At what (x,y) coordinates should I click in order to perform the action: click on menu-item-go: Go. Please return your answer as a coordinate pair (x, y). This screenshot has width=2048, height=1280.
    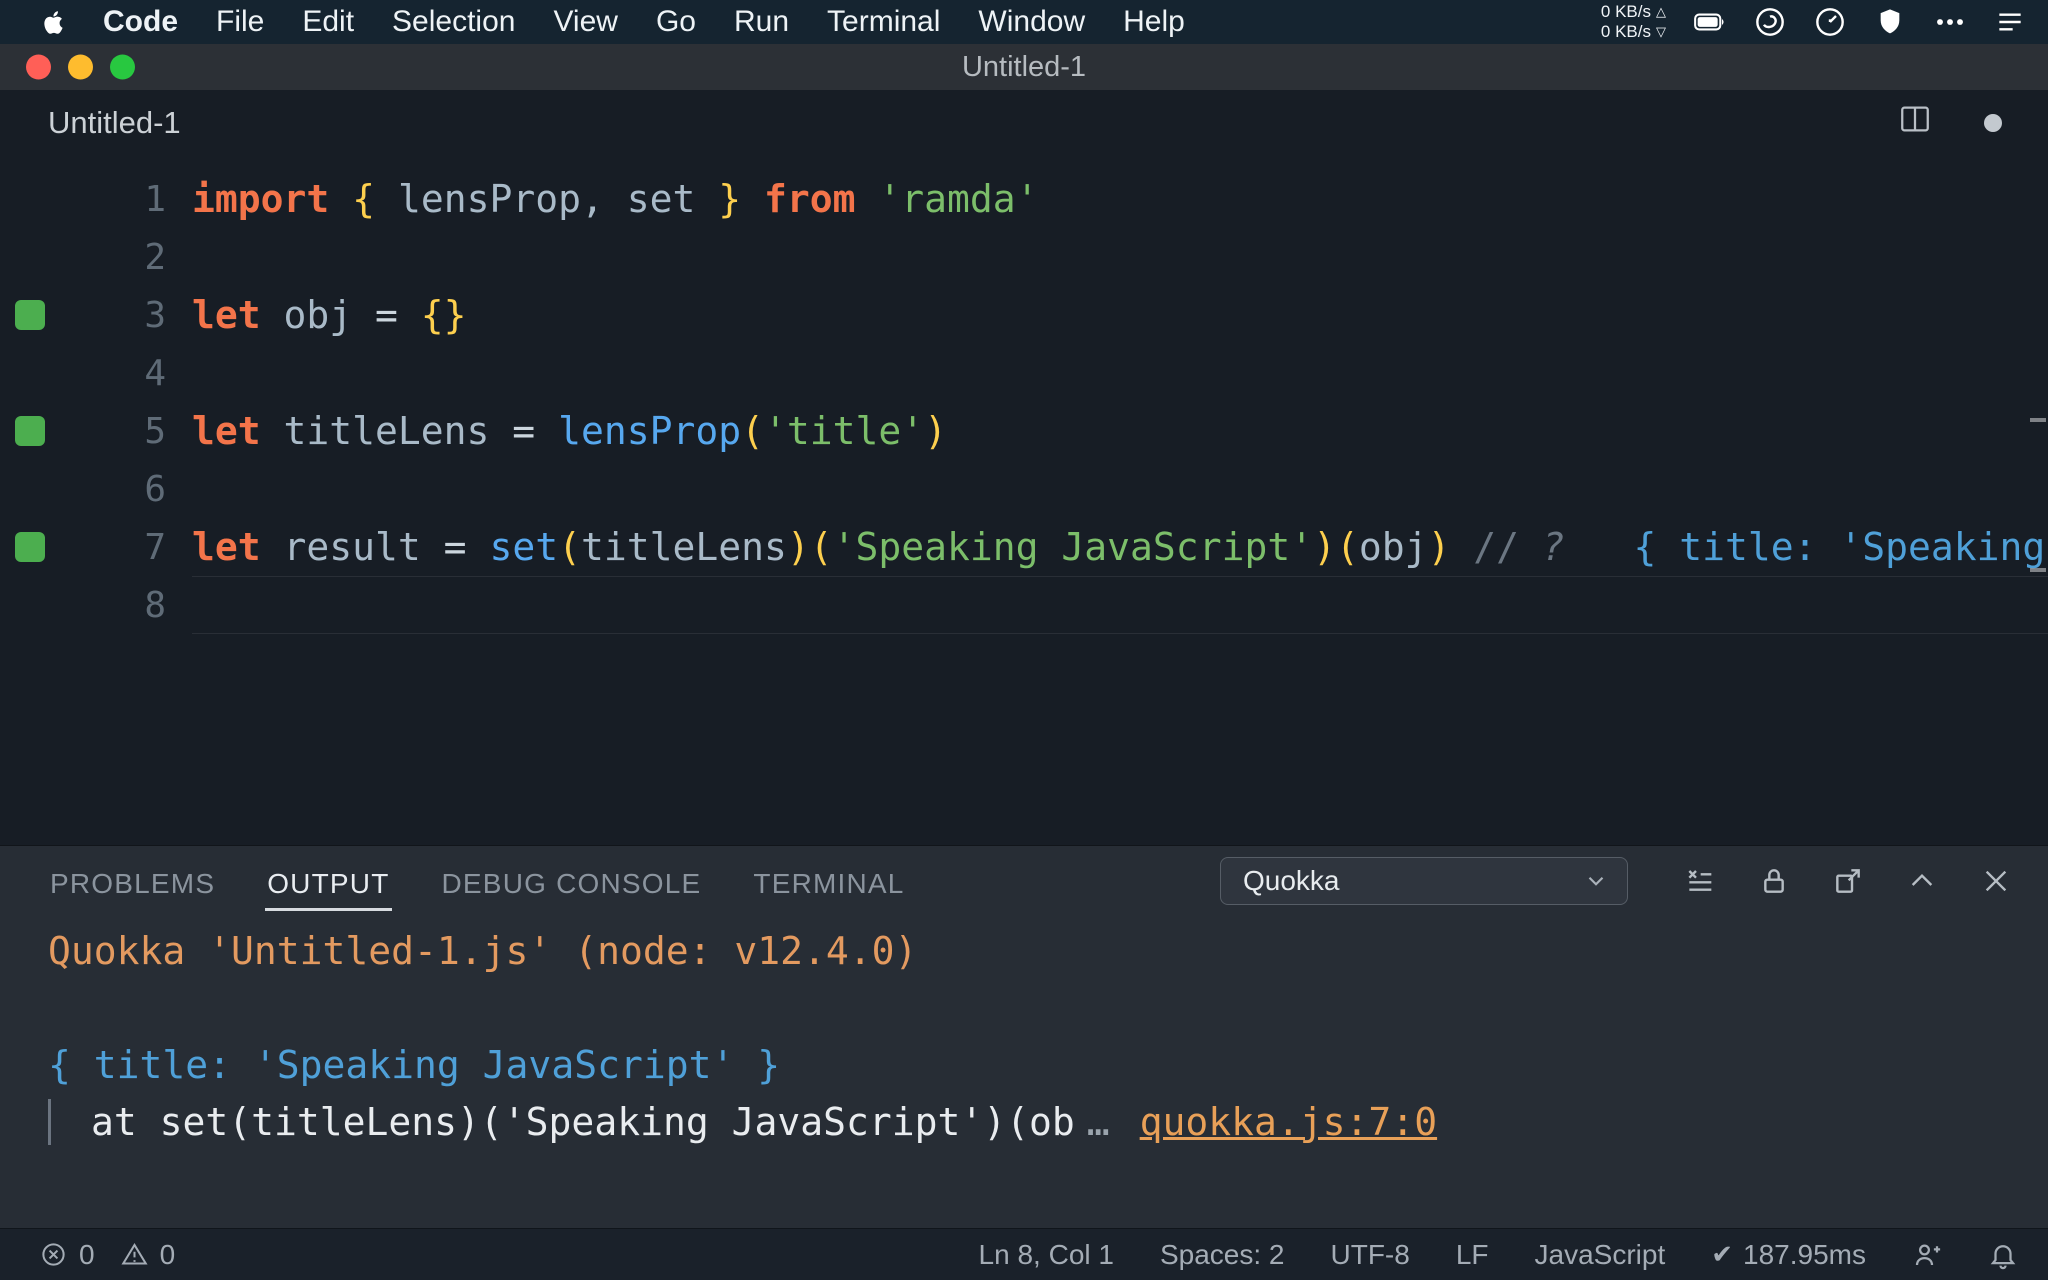
    Looking at the image, I should click on (676, 22).